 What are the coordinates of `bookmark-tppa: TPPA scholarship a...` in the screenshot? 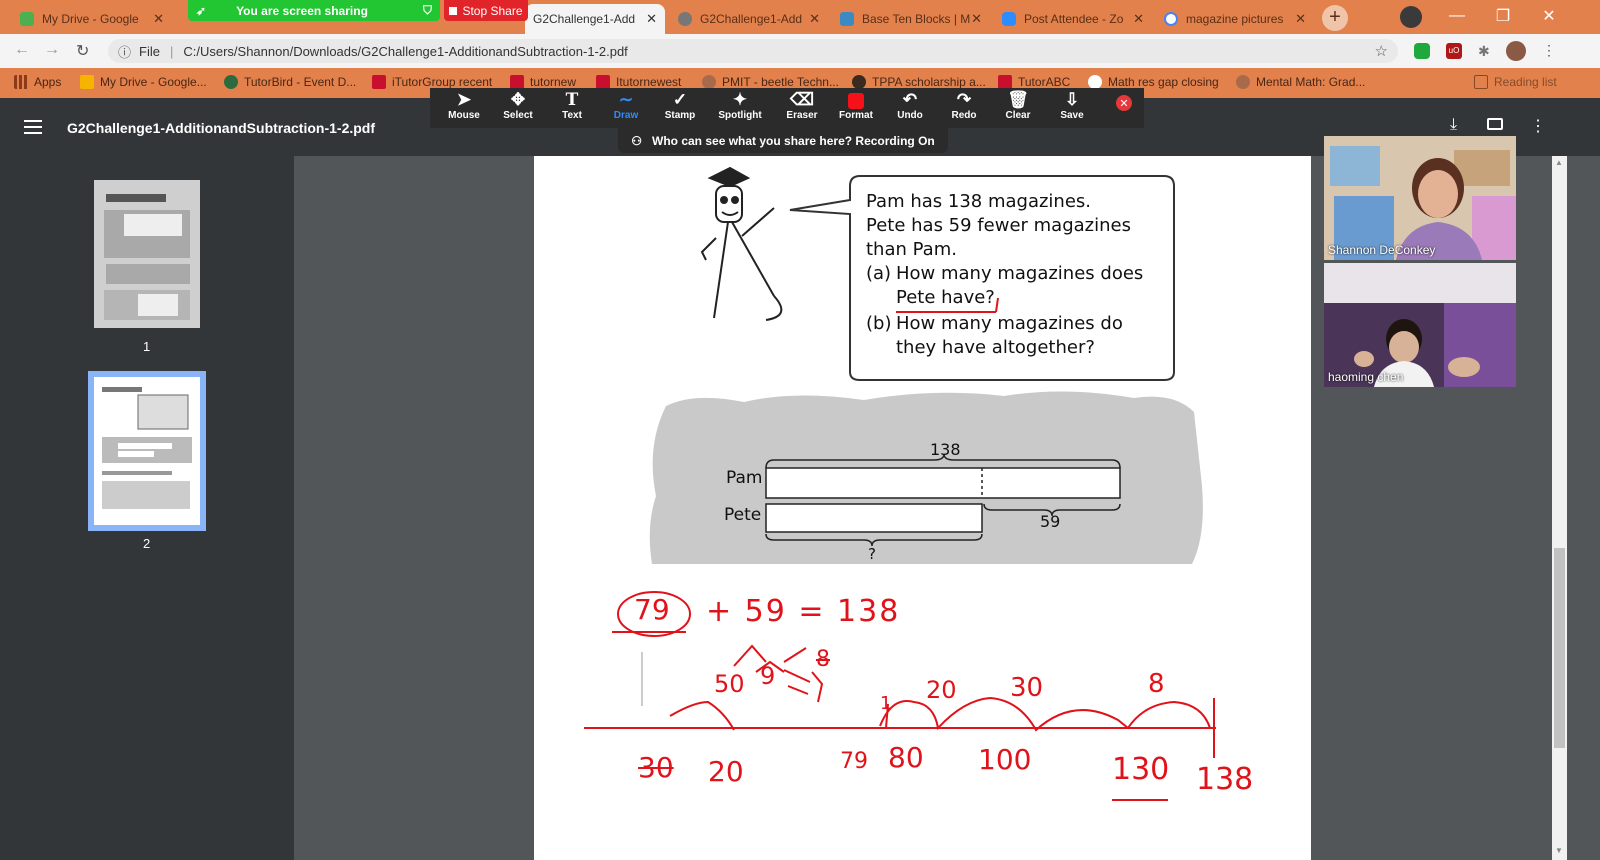 It's located at (919, 82).